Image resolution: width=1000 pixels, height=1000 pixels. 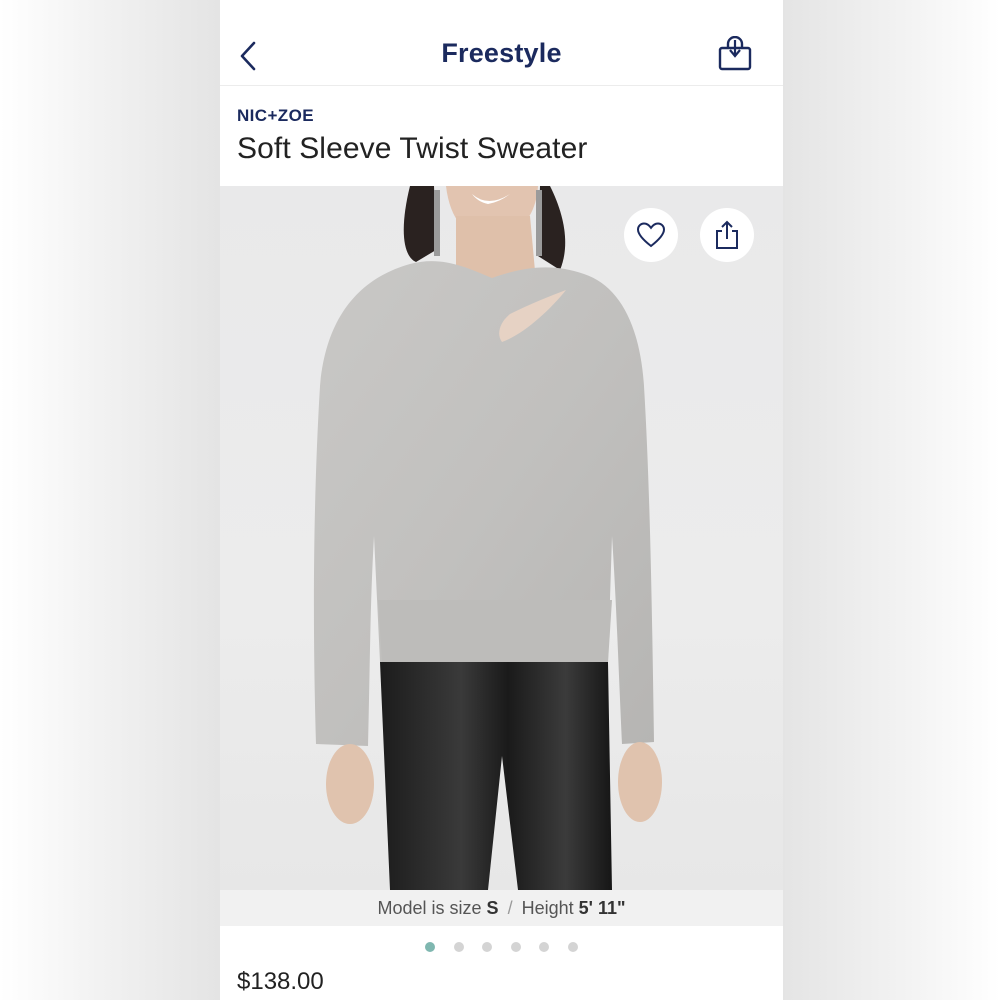 What do you see at coordinates (501, 908) in the screenshot?
I see `model-size-caption: Model is size S / Height 5' 11"` at bounding box center [501, 908].